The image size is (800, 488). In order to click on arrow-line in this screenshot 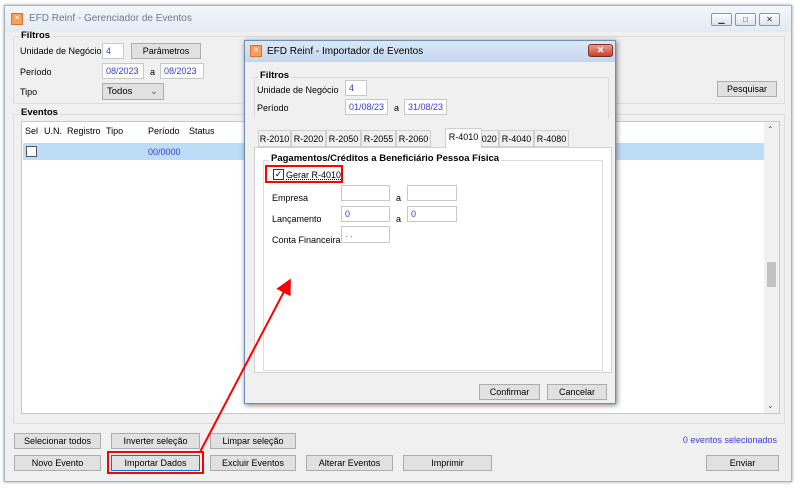, I will do `click(245, 365)`.